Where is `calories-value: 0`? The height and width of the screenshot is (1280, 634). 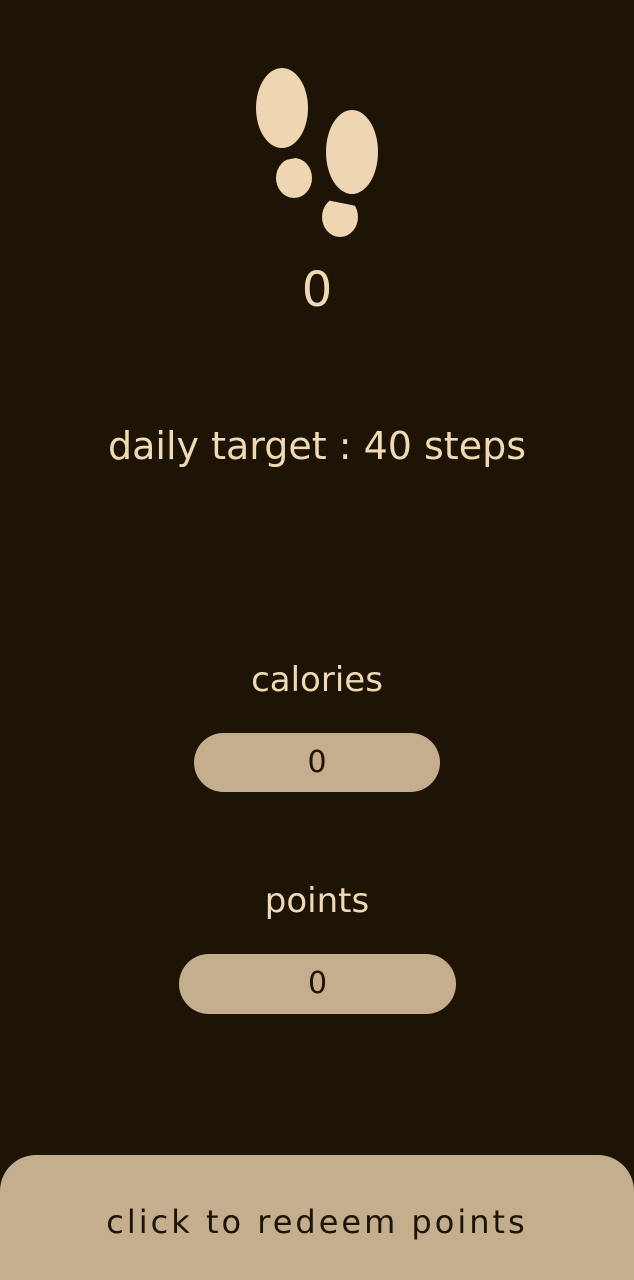
calories-value: 0 is located at coordinates (317, 762).